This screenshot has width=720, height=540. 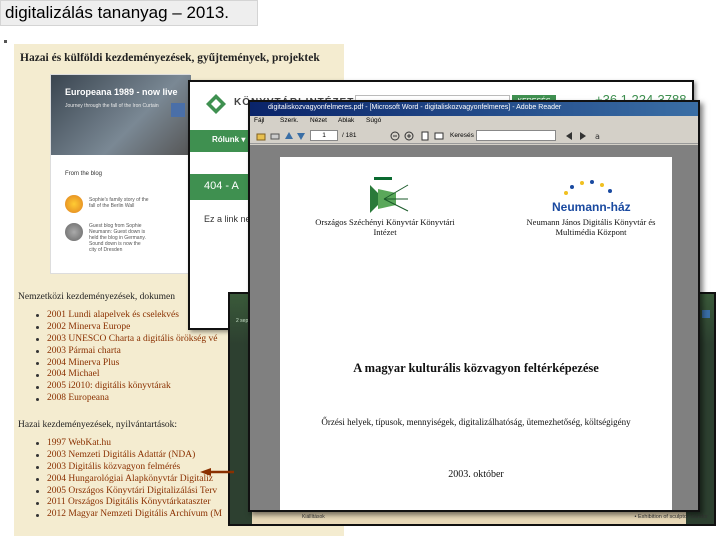 What do you see at coordinates (569, 136) in the screenshot?
I see `previous-result-icon` at bounding box center [569, 136].